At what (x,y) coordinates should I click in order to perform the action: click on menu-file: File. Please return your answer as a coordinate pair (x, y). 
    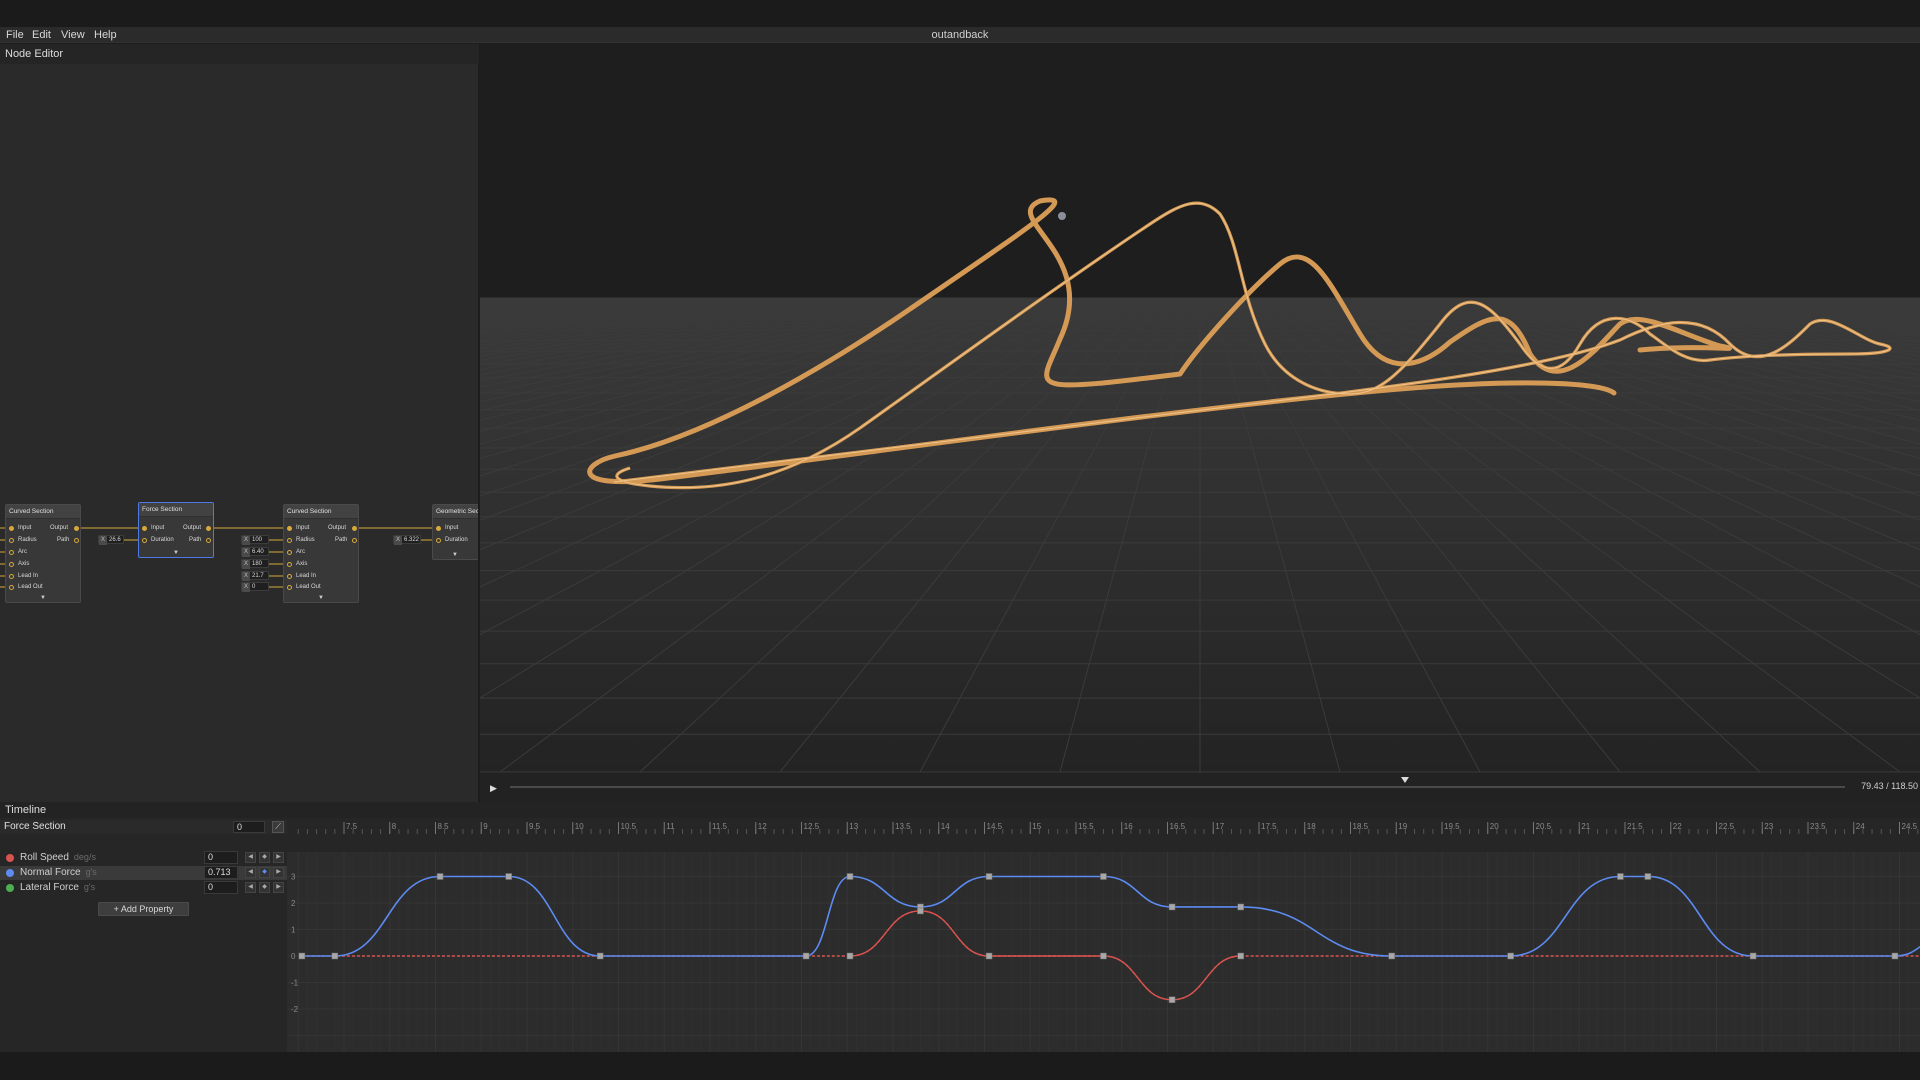
    Looking at the image, I should click on (15, 35).